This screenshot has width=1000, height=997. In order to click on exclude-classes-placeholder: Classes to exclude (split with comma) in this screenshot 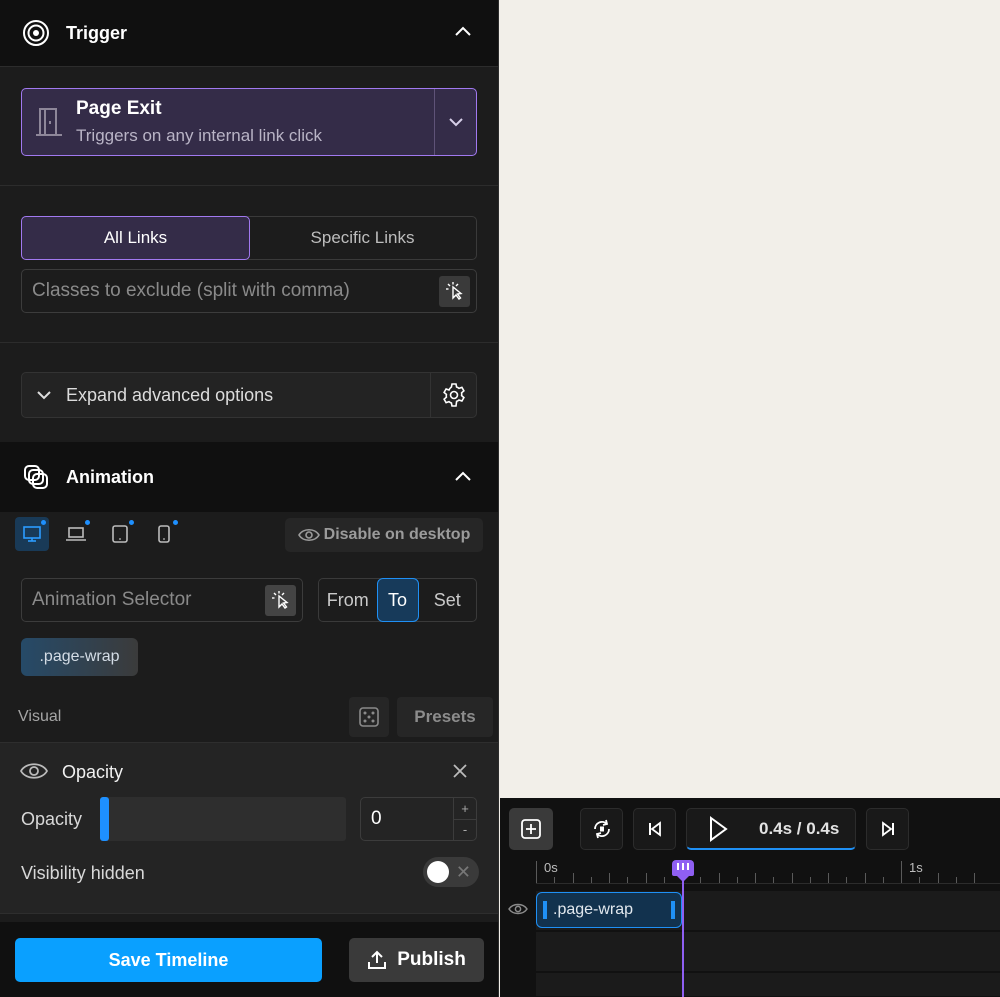, I will do `click(191, 290)`.